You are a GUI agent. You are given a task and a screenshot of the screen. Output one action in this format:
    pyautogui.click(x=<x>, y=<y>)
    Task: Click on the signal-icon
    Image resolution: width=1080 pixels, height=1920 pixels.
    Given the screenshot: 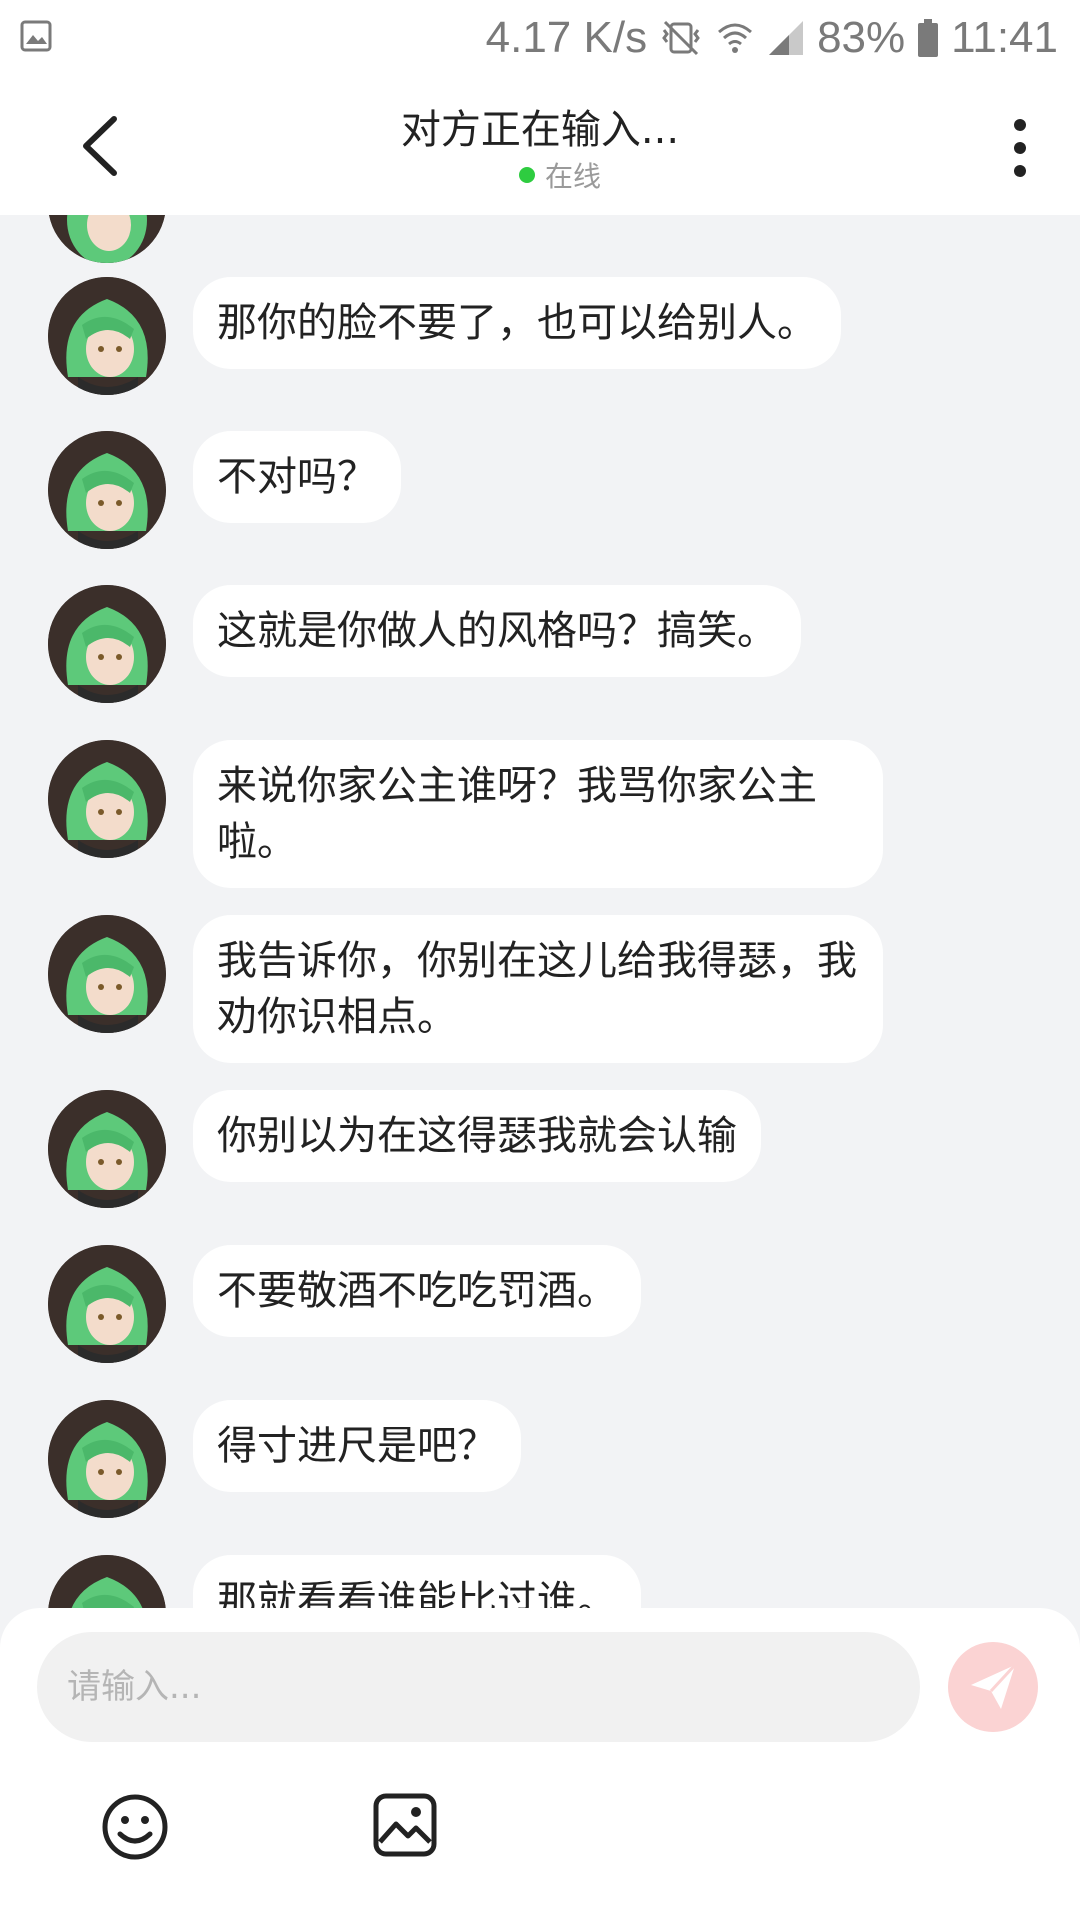 What is the action you would take?
    pyautogui.click(x=786, y=38)
    